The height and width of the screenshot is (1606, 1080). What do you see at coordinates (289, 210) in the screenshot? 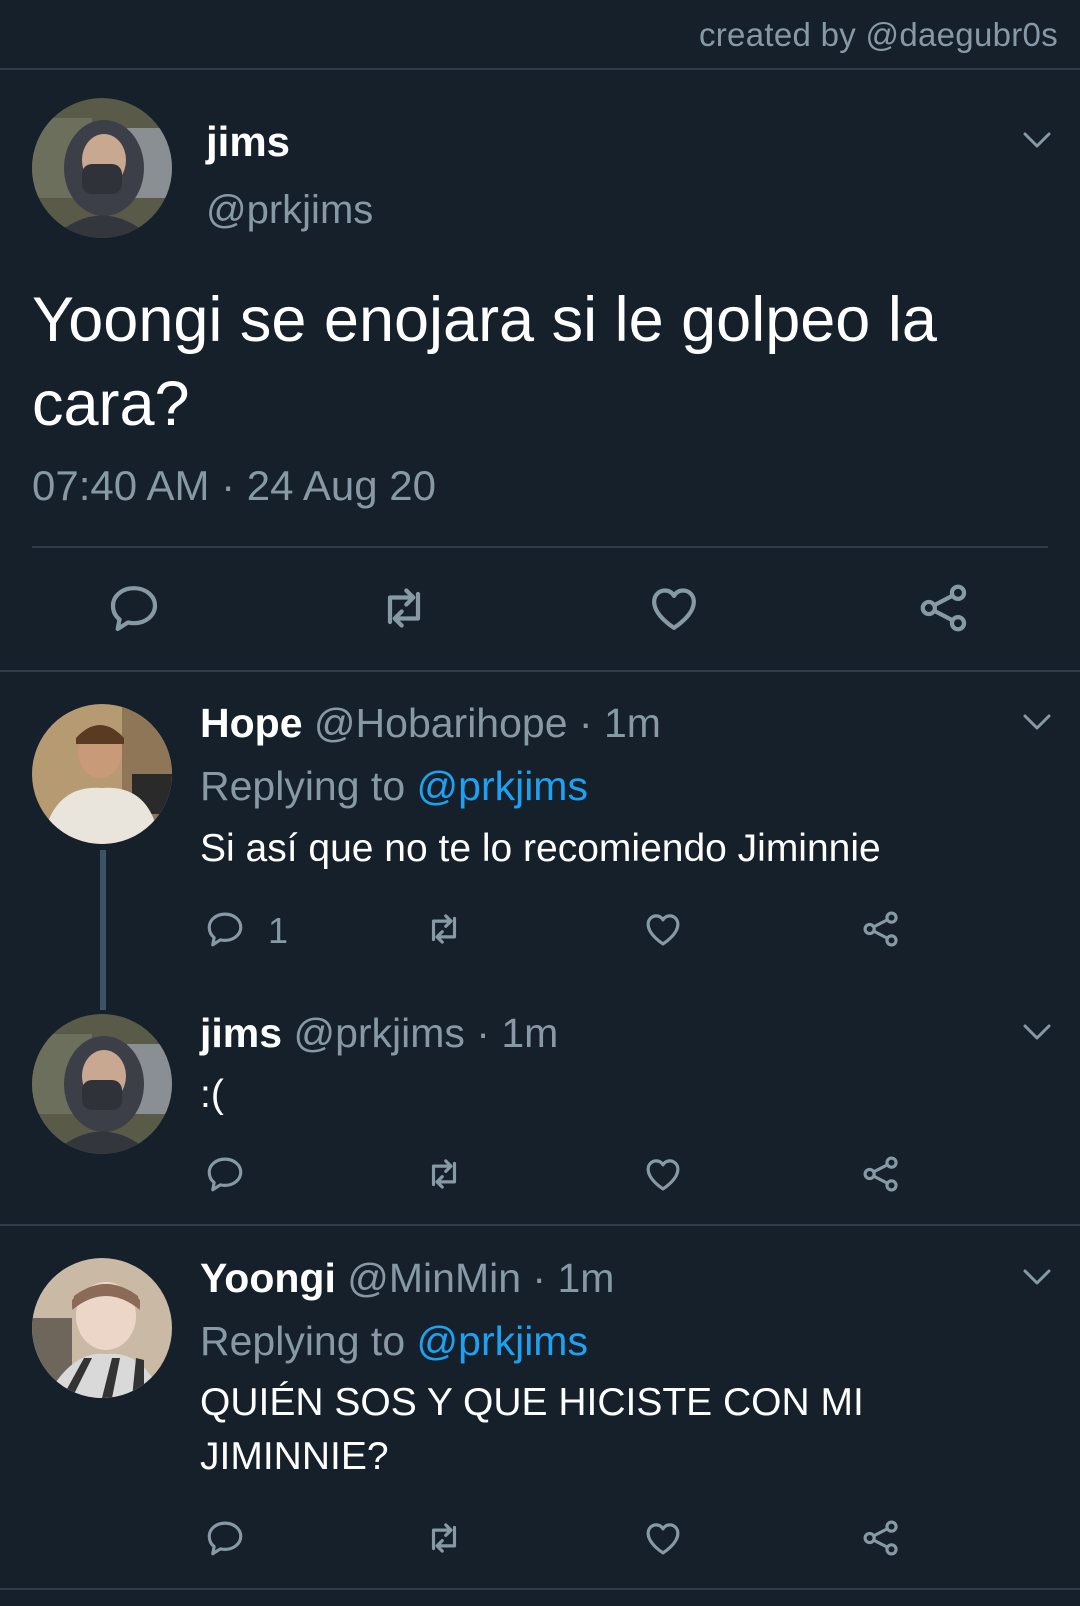
I see `author-handle: @prkjims` at bounding box center [289, 210].